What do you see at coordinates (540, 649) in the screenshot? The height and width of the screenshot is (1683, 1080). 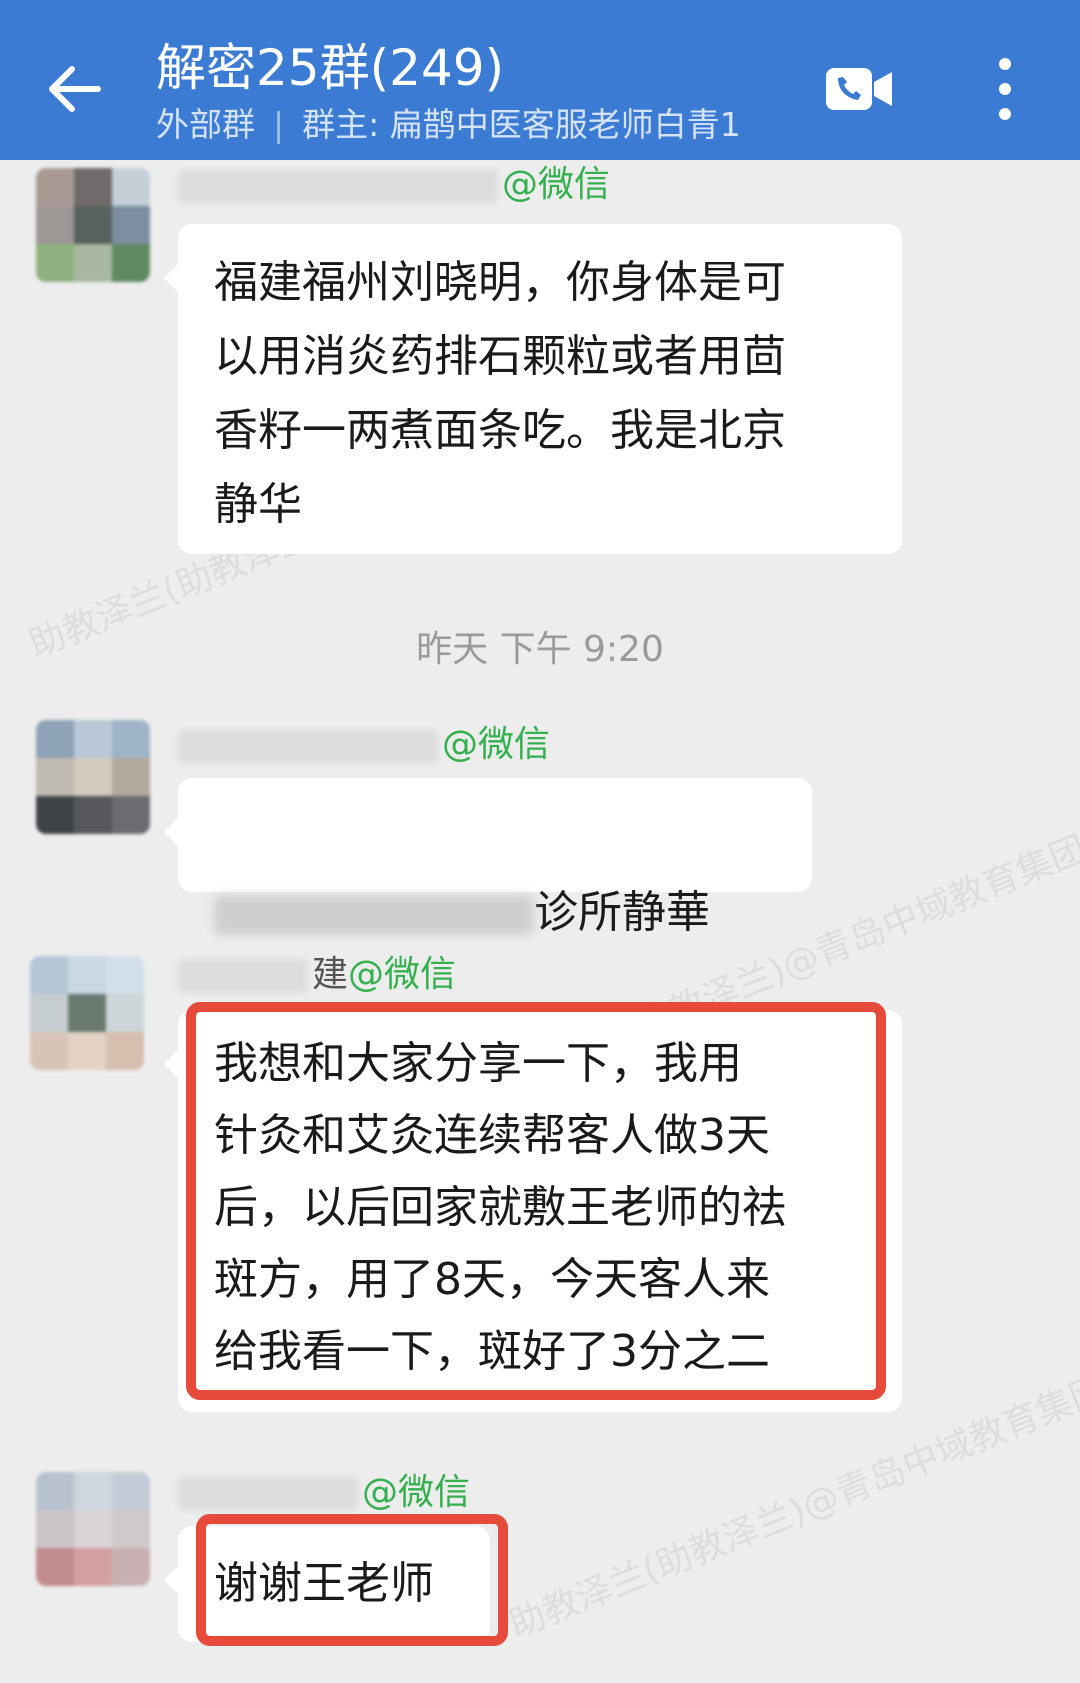 I see `timestamp: 昨天 下午 9:20` at bounding box center [540, 649].